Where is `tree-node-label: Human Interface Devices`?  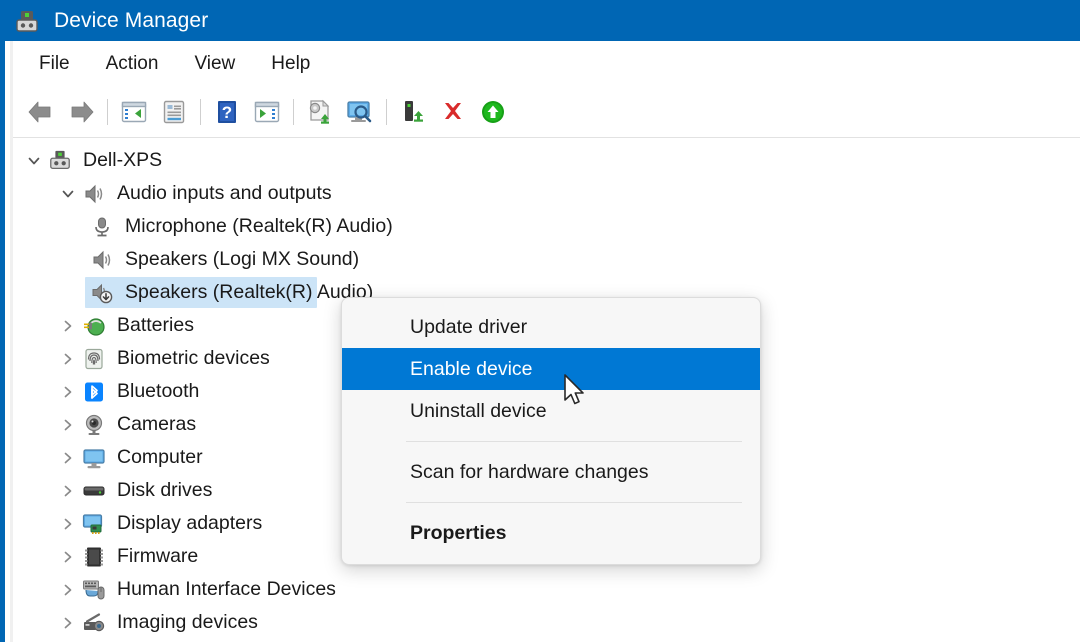
tree-node-label: Human Interface Devices is located at coordinates (226, 589).